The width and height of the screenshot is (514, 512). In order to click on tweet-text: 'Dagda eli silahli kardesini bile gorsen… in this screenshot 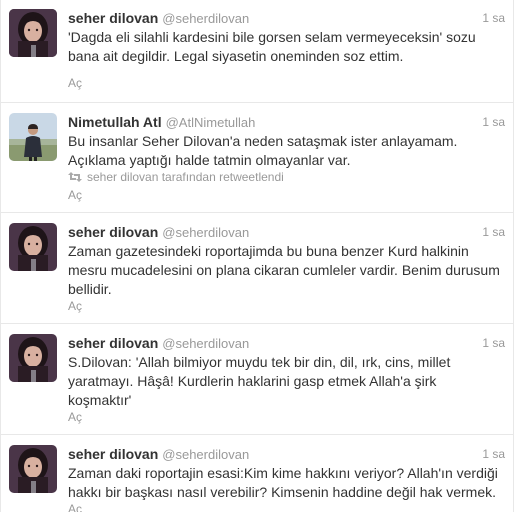, I will do `click(272, 46)`.